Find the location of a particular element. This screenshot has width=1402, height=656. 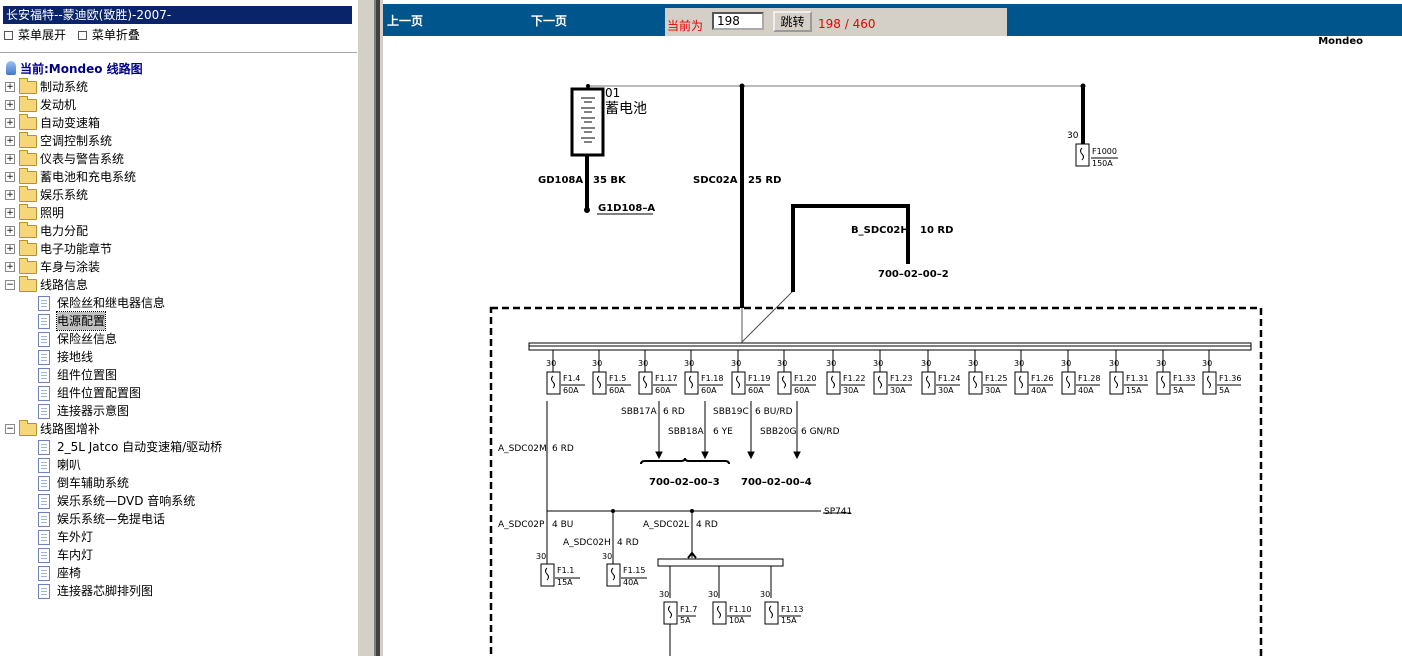

fuse-name: F1.7 is located at coordinates (688, 609).